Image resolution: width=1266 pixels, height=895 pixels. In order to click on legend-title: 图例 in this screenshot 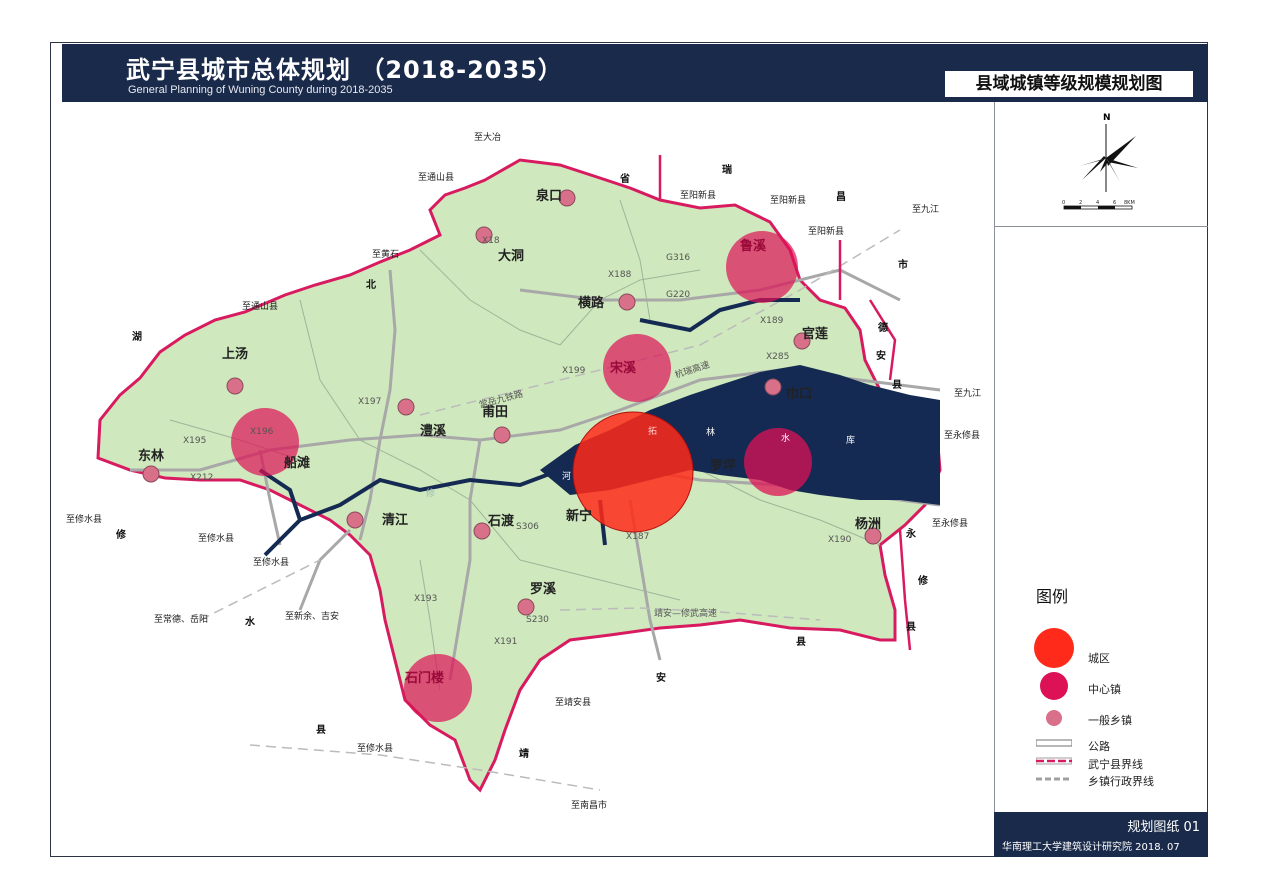, I will do `click(1052, 596)`.